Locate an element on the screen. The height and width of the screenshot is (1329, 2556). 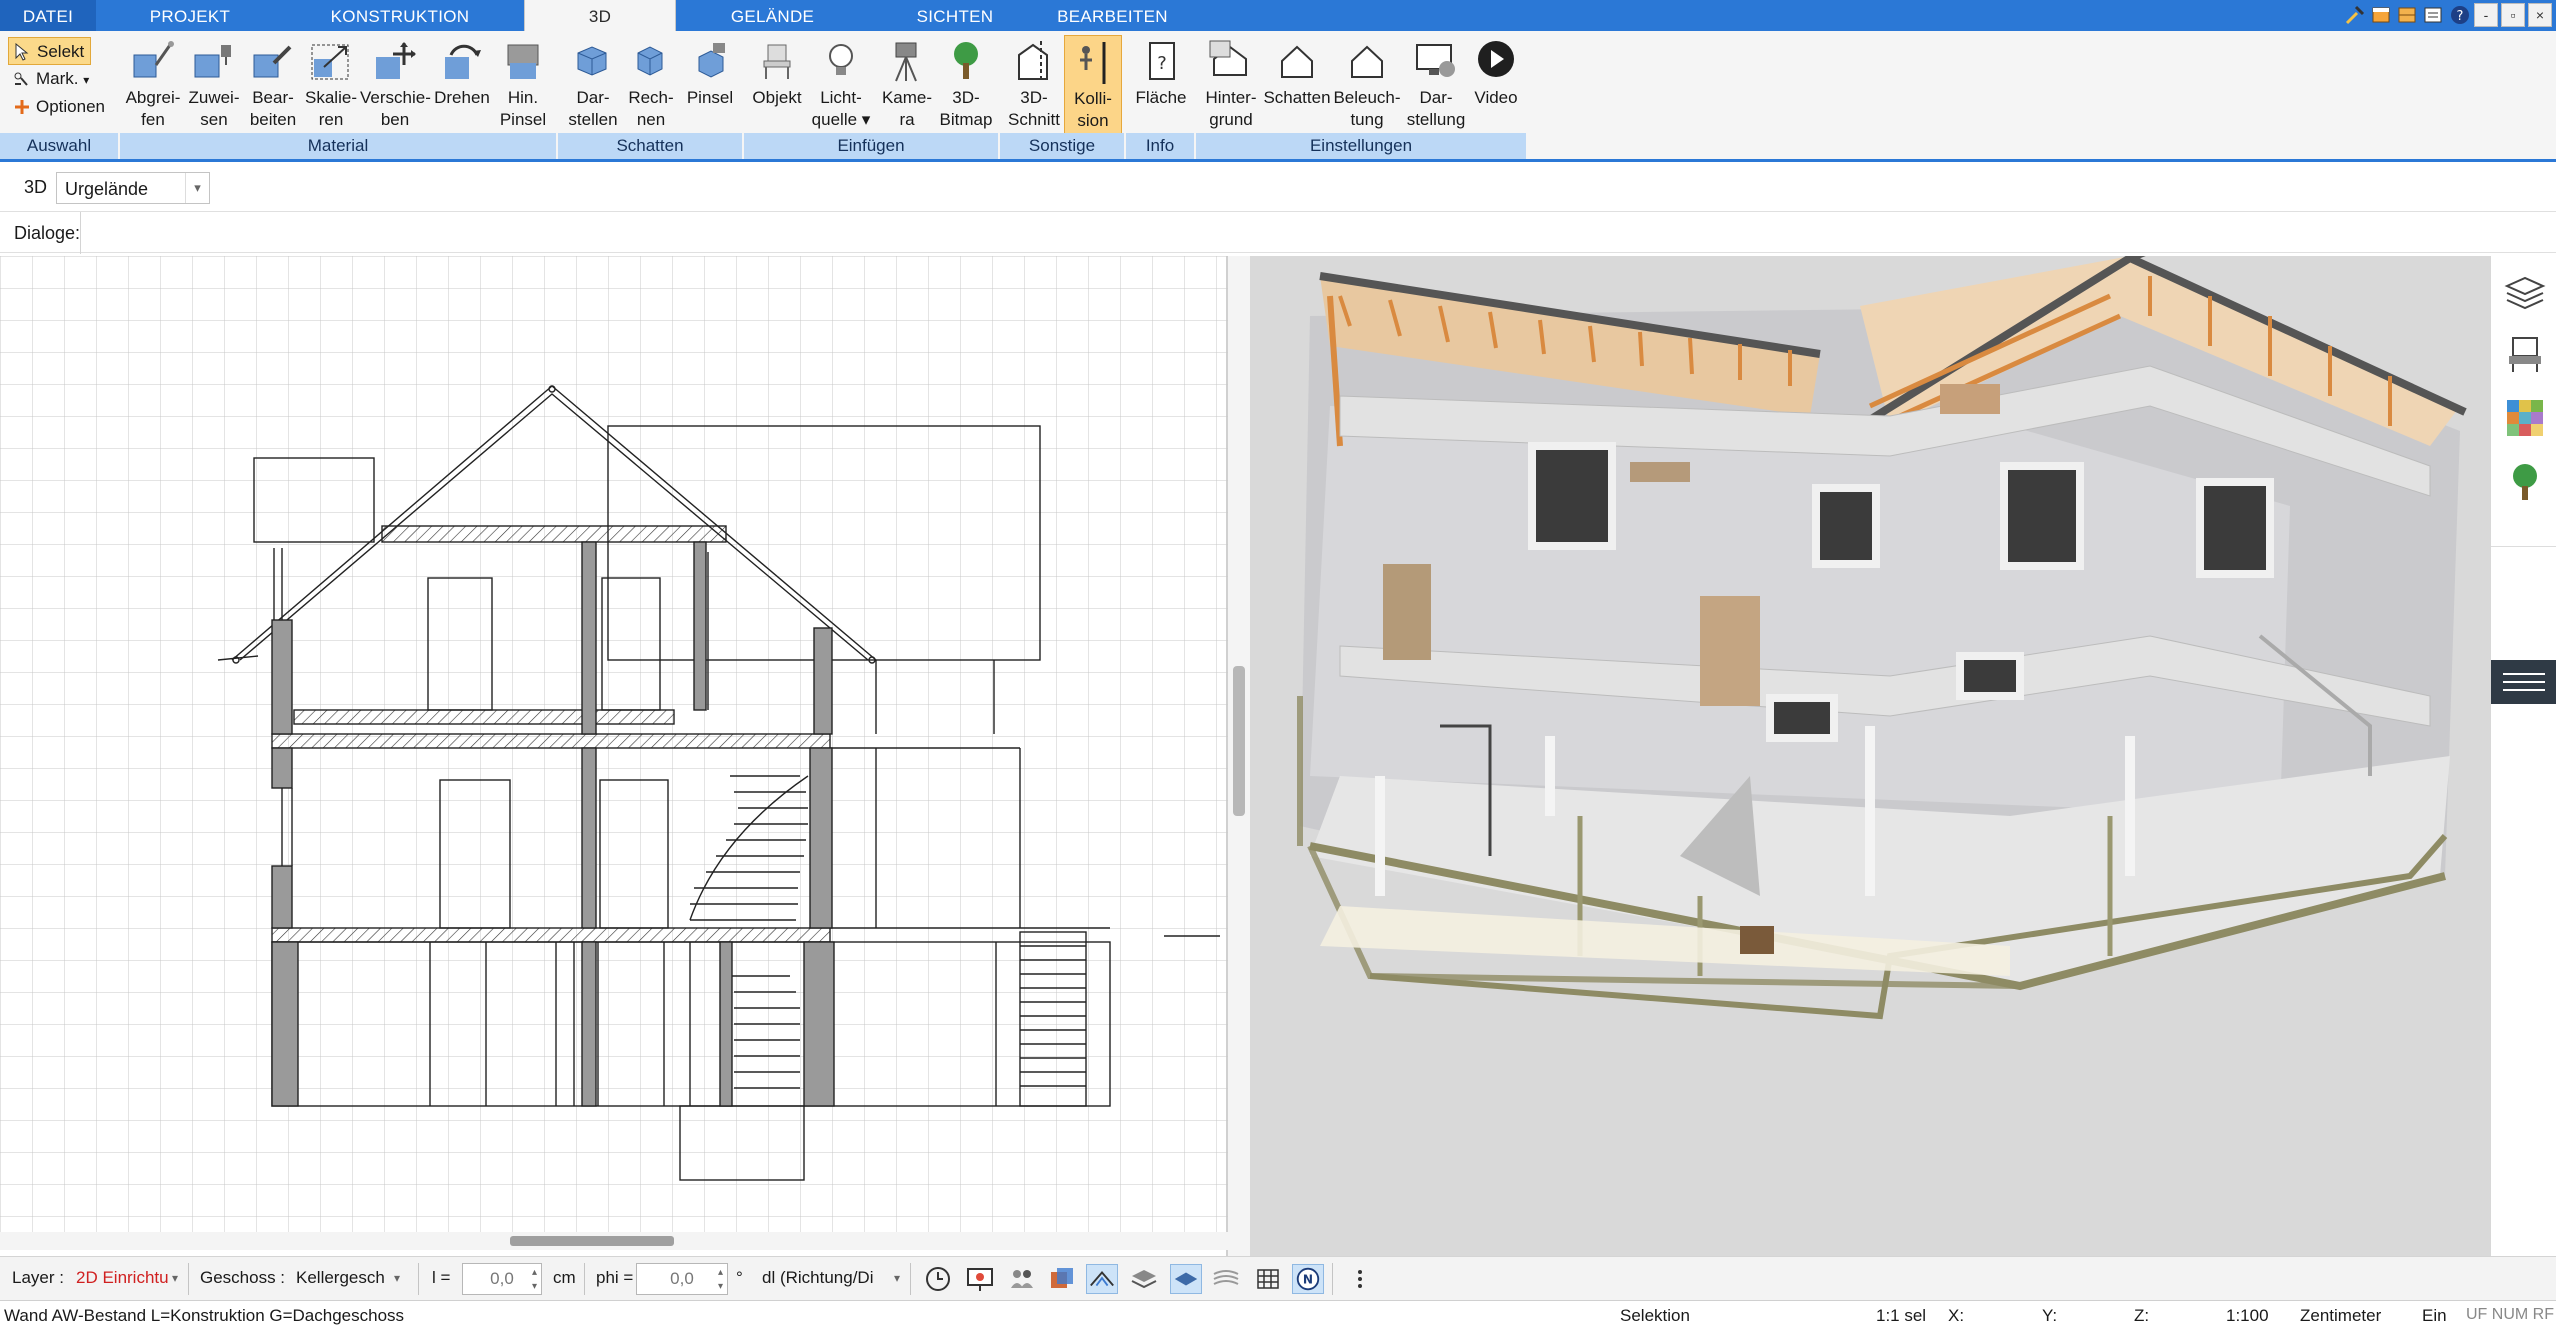
restore-button: ▫ is located at coordinates (2513, 15).